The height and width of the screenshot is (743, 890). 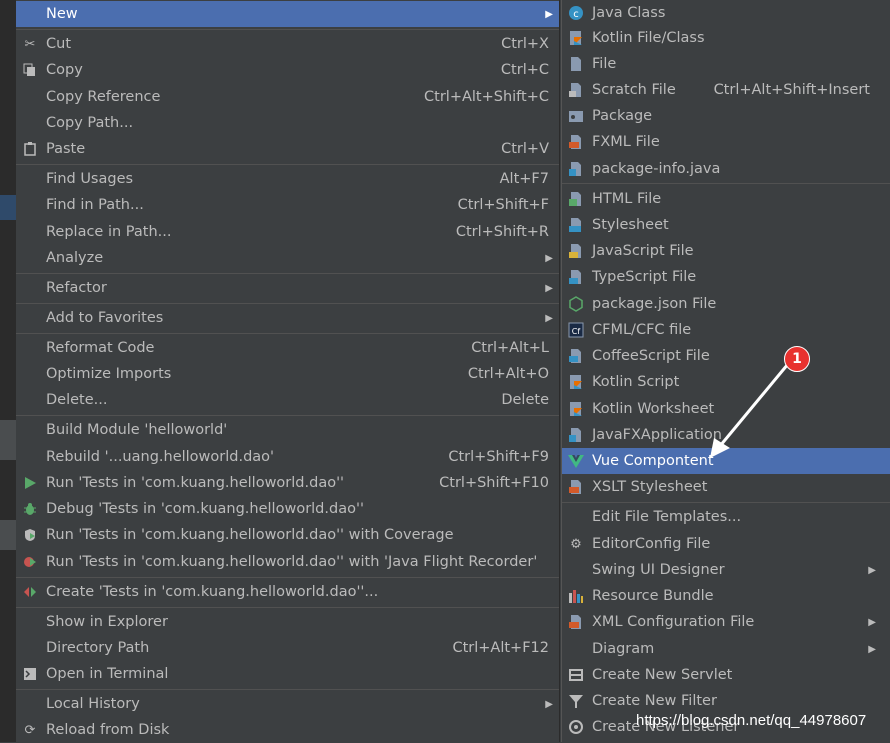 What do you see at coordinates (287, 205) in the screenshot?
I see `menu-item-find-in-path: Find in Path... Ctrl+Shift+F` at bounding box center [287, 205].